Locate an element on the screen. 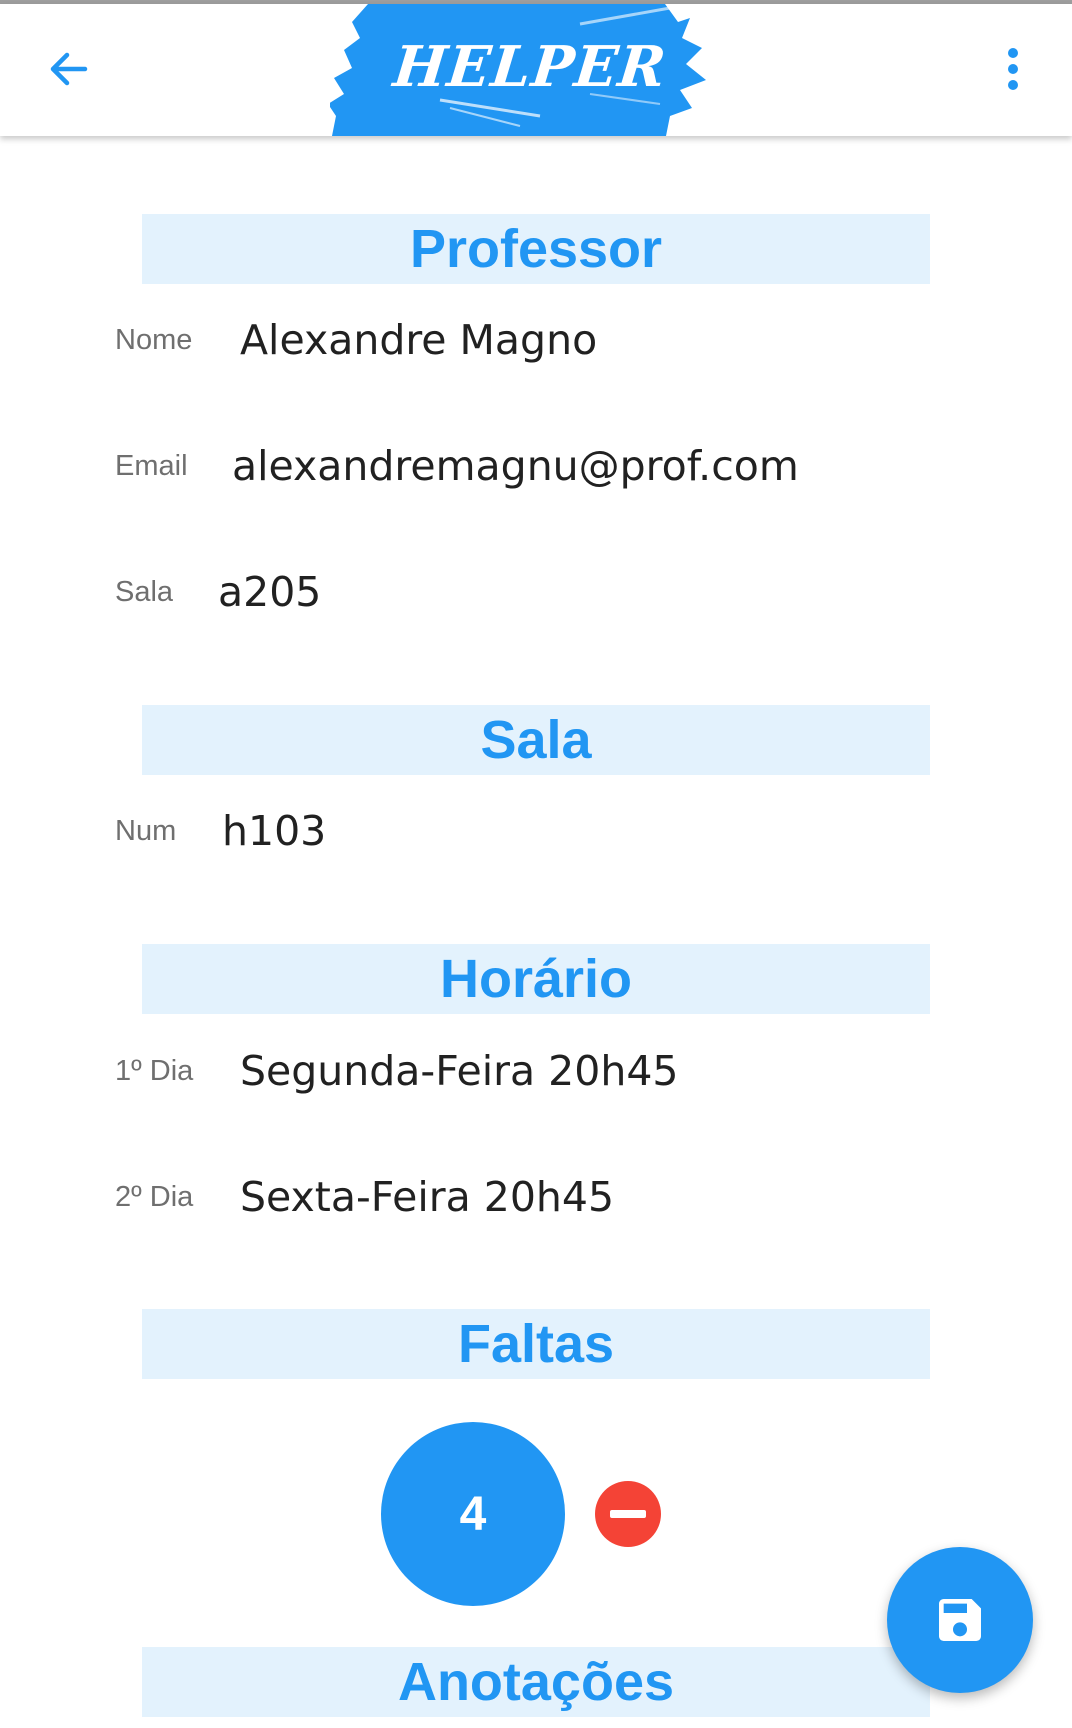 This screenshot has height=1728, width=1072. save-button is located at coordinates (960, 1620).